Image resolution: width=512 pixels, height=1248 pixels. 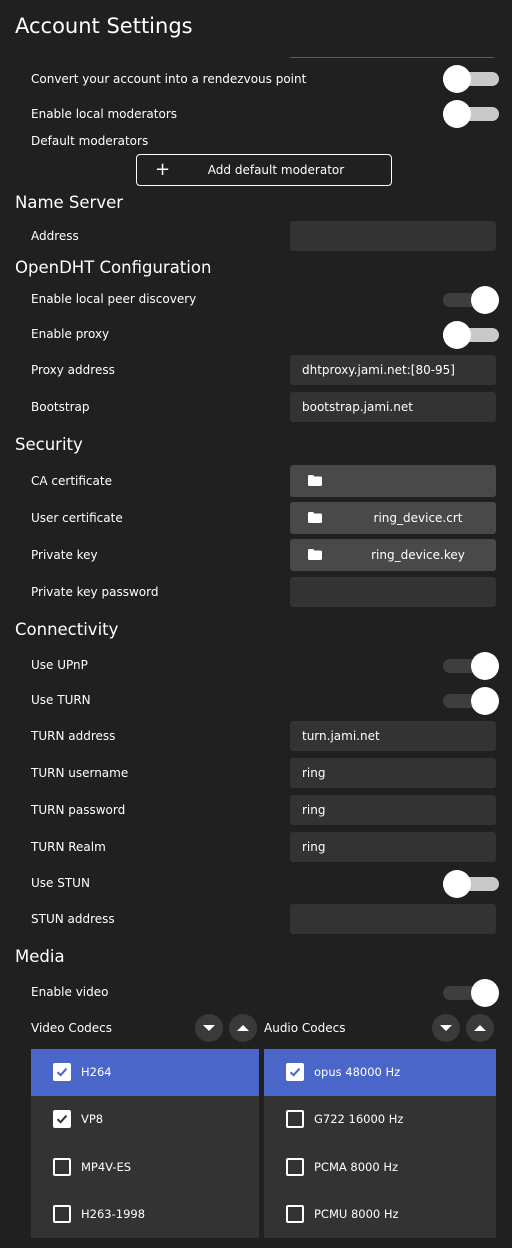 What do you see at coordinates (393, 236) in the screenshot?
I see `name-server-address-input` at bounding box center [393, 236].